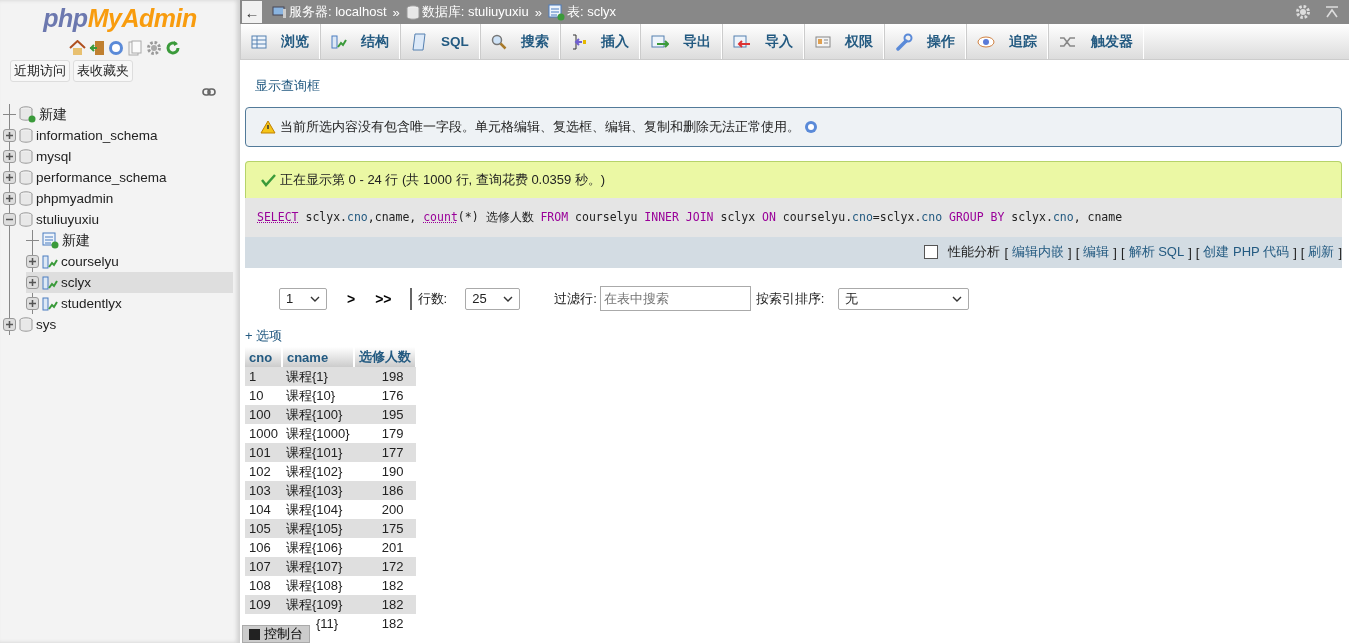 The width and height of the screenshot is (1349, 643). Describe the element at coordinates (1332, 12) in the screenshot. I see `collapse-top-icon` at that location.